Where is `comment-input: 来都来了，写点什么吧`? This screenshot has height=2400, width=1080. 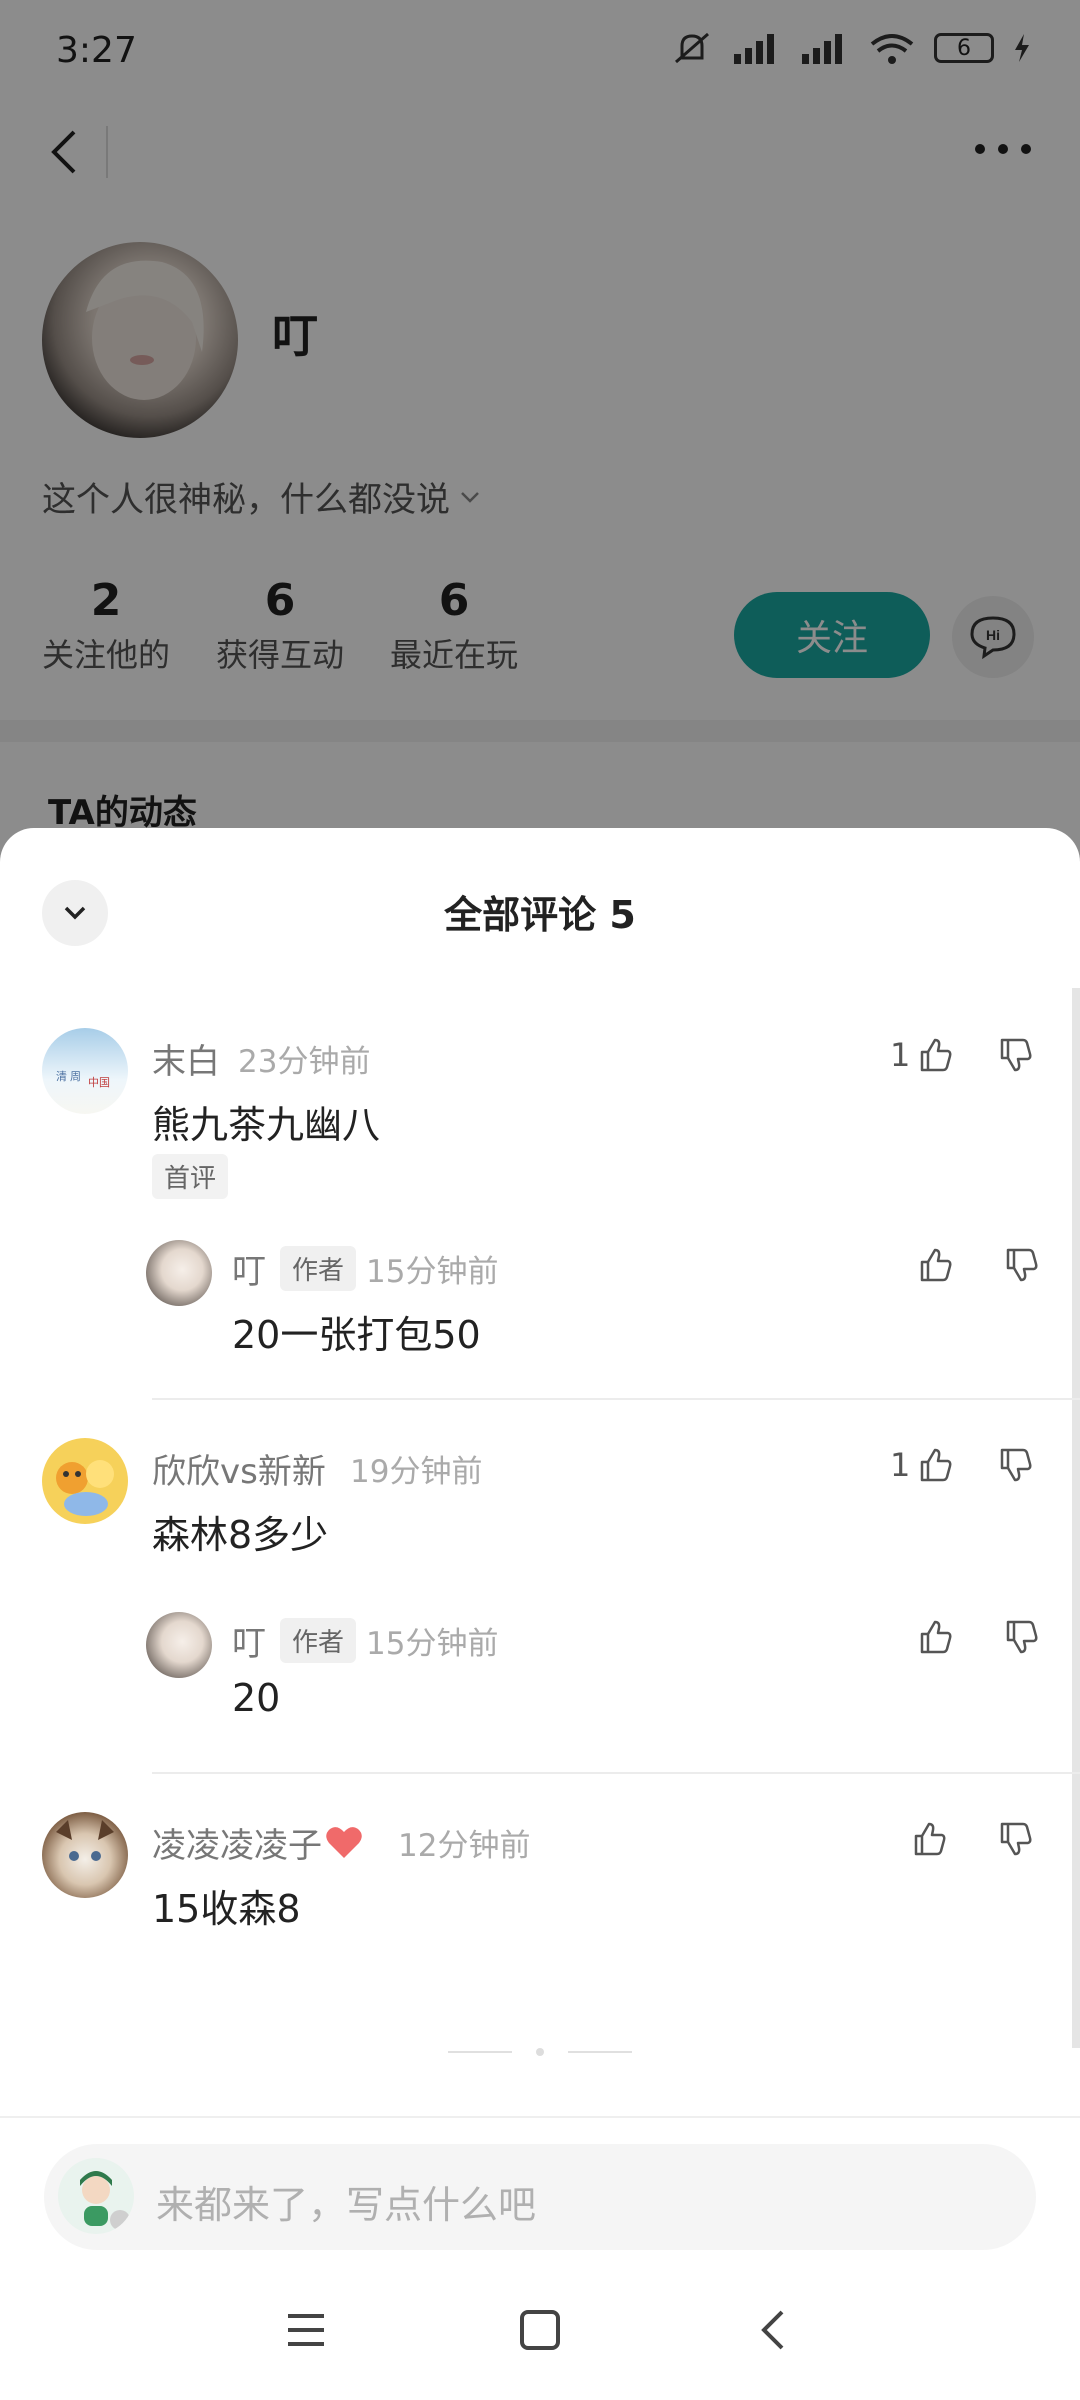 comment-input: 来都来了，写点什么吧 is located at coordinates (540, 2197).